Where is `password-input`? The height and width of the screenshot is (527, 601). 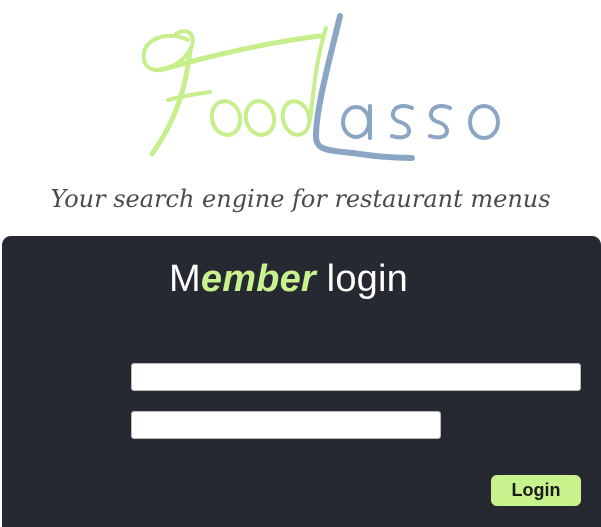
password-input is located at coordinates (286, 425).